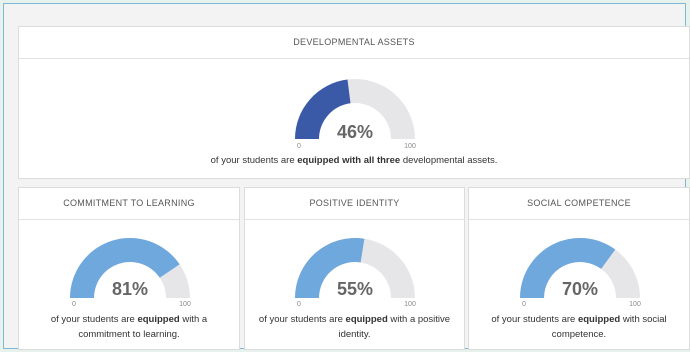 The image size is (690, 352). What do you see at coordinates (355, 289) in the screenshot?
I see `gauge-percent: 55%` at bounding box center [355, 289].